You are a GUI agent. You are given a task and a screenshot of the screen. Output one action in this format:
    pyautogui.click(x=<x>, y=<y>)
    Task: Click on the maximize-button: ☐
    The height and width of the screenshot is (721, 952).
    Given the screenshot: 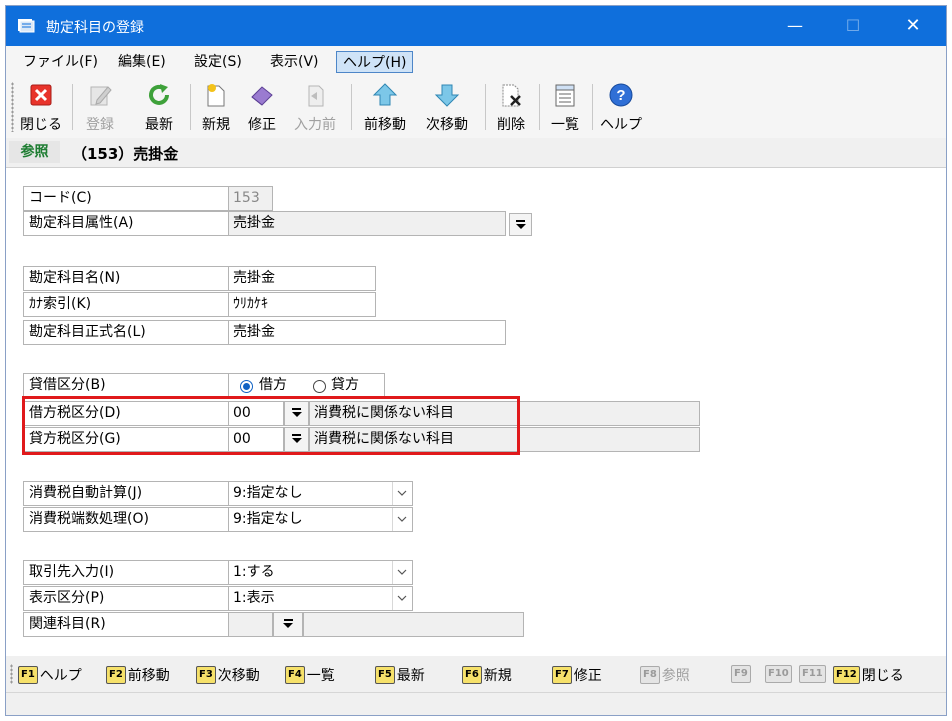 What is the action you would take?
    pyautogui.click(x=853, y=26)
    